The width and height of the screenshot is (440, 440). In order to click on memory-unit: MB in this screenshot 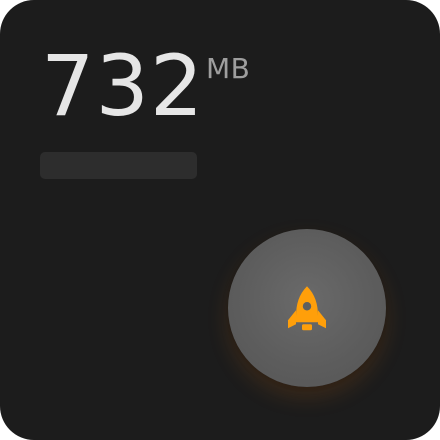, I will do `click(228, 68)`.